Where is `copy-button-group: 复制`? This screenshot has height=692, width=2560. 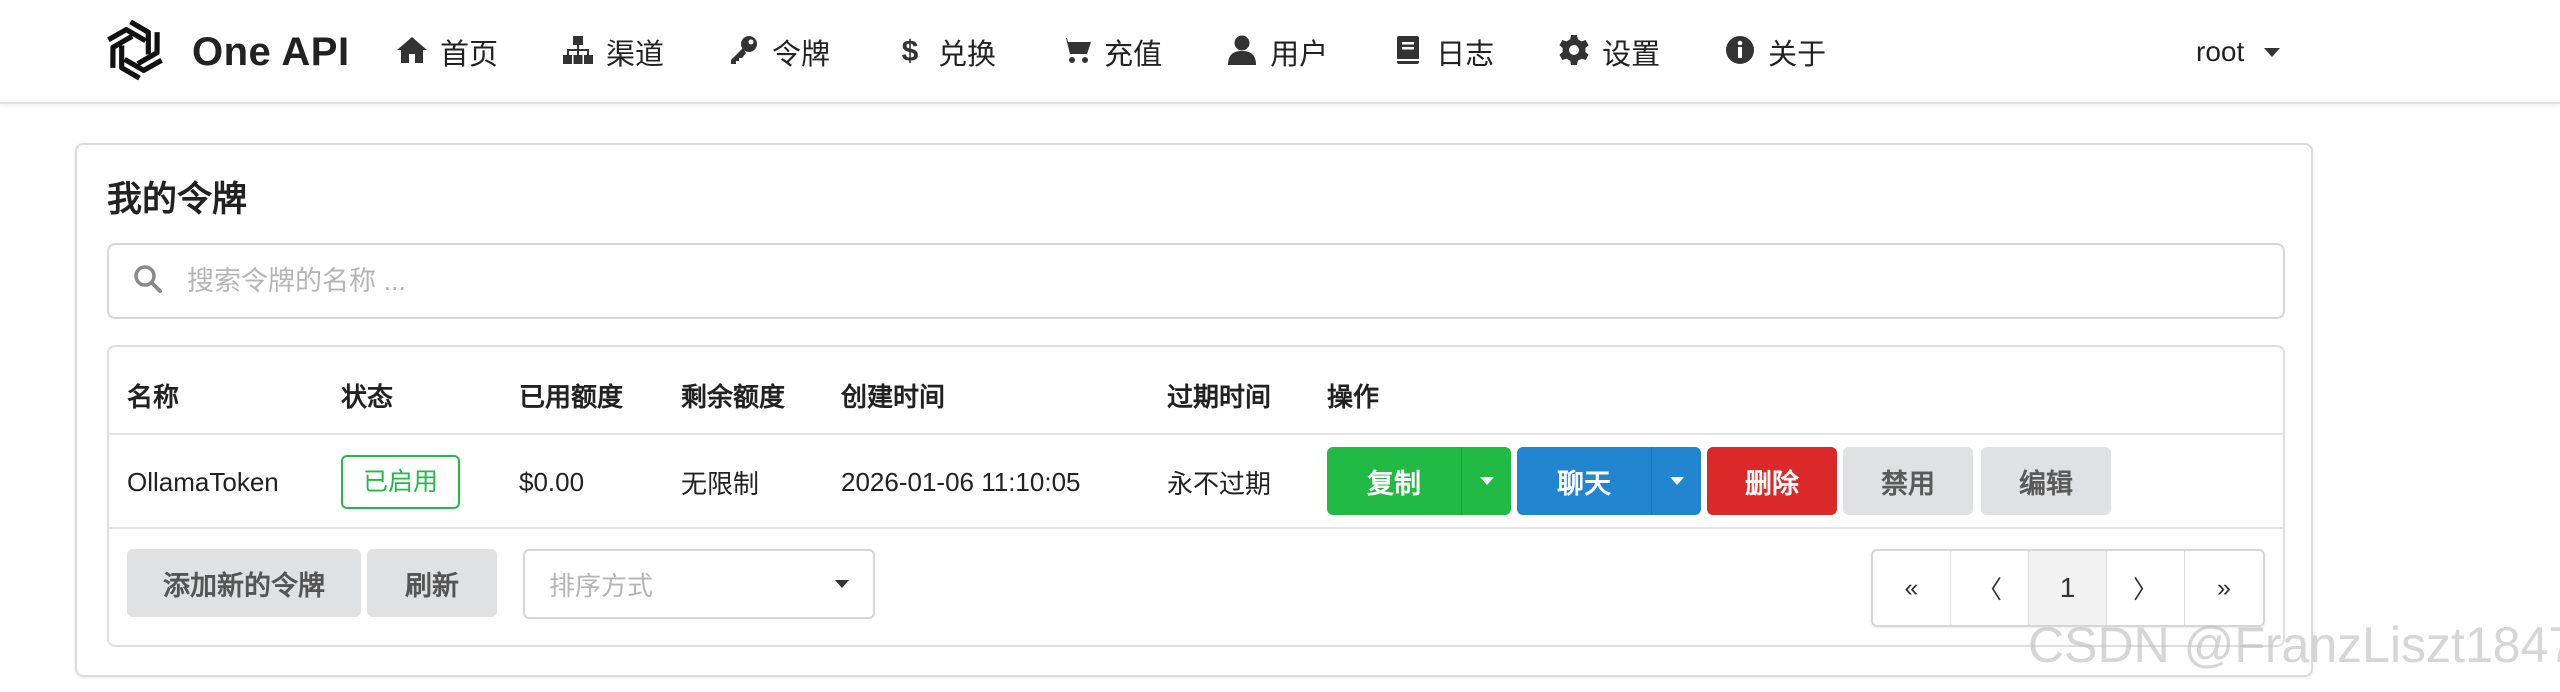 copy-button-group: 复制 is located at coordinates (1419, 481).